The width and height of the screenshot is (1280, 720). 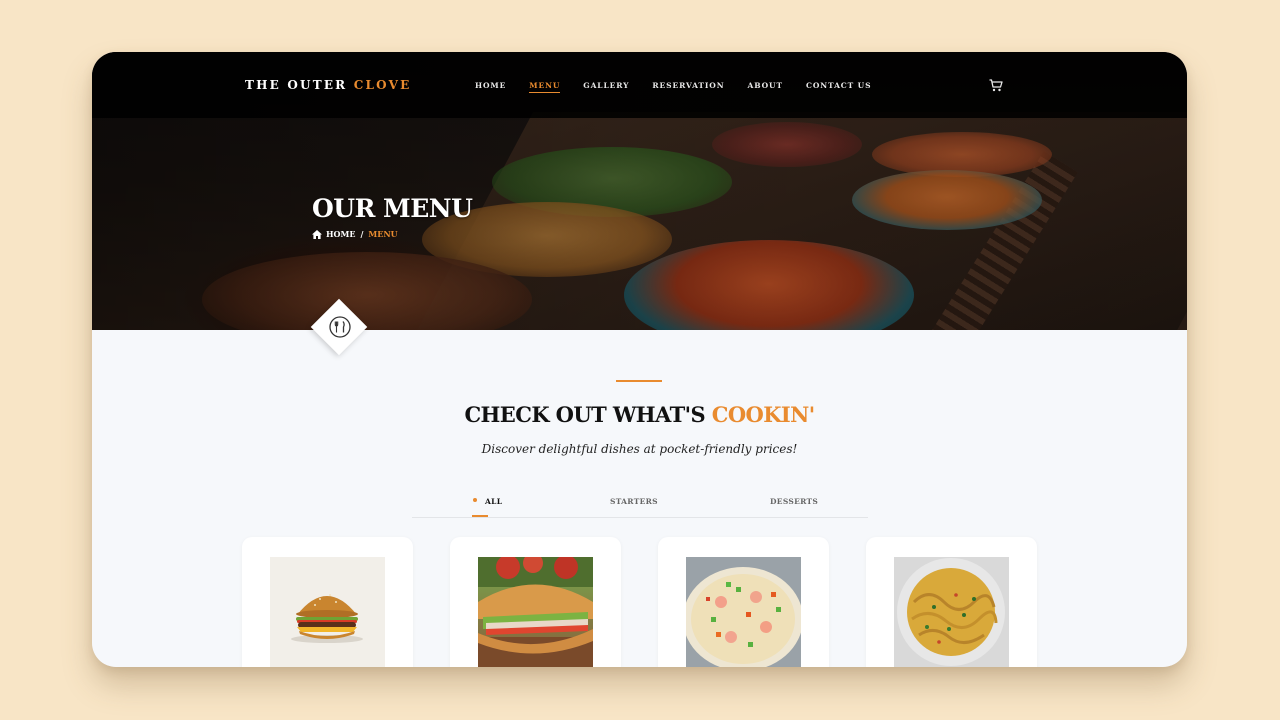 I want to click on nav-item-about: ABOUT, so click(x=765, y=87).